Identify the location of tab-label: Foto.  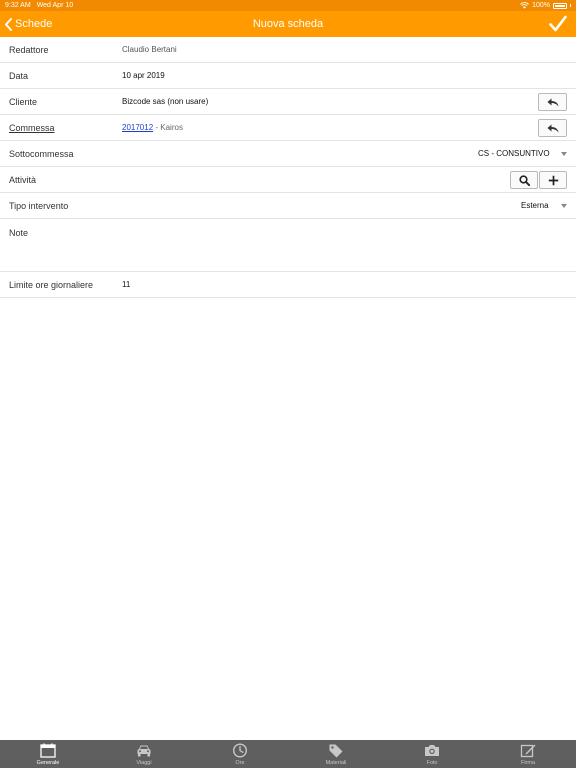
(432, 763).